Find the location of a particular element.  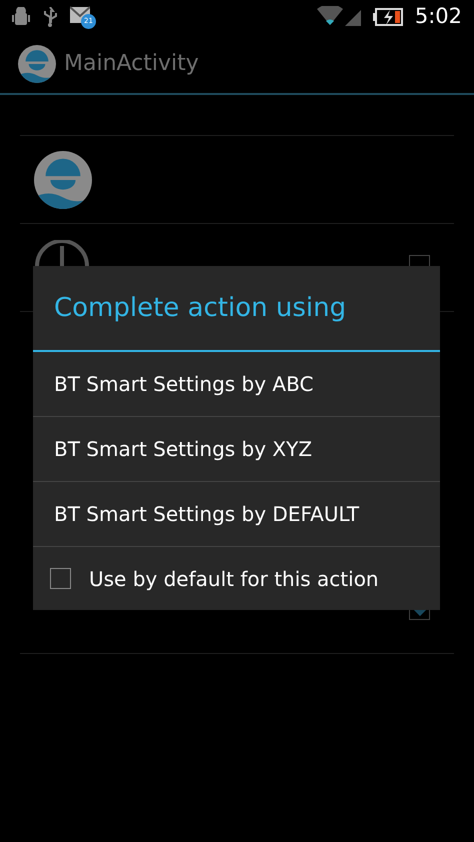

android-icon is located at coordinates (21, 17).